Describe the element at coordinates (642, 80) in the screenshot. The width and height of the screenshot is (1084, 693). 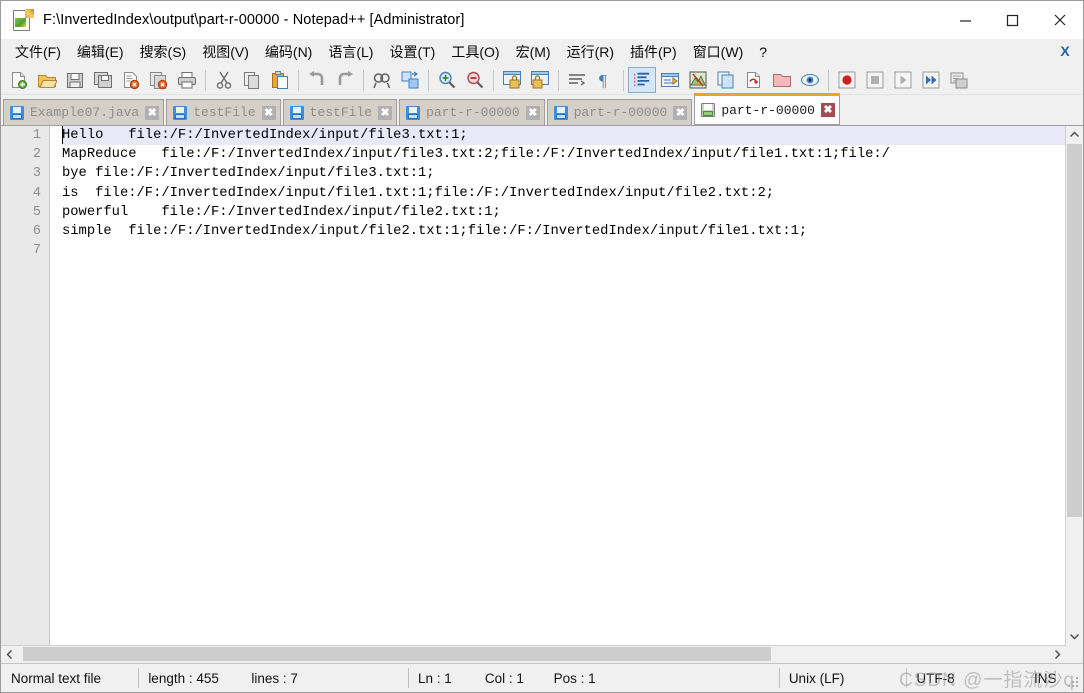
I see `indent-guide-icon` at that location.